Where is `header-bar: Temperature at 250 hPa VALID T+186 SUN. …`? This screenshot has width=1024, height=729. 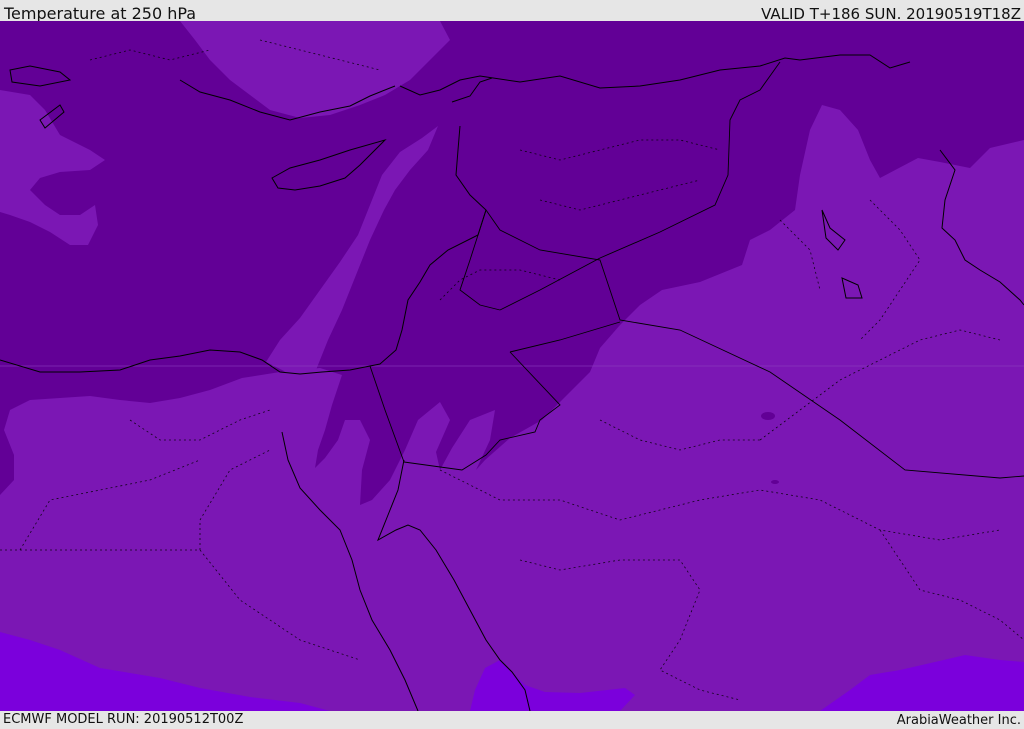 header-bar: Temperature at 250 hPa VALID T+186 SUN. … is located at coordinates (512, 11).